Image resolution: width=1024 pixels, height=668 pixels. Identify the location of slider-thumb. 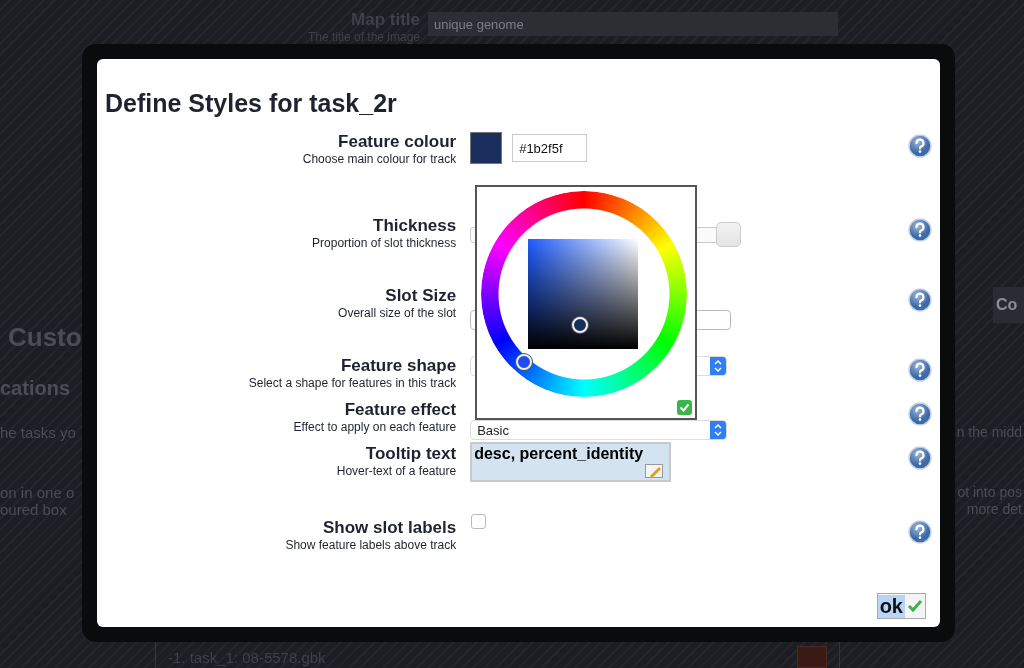
(729, 234).